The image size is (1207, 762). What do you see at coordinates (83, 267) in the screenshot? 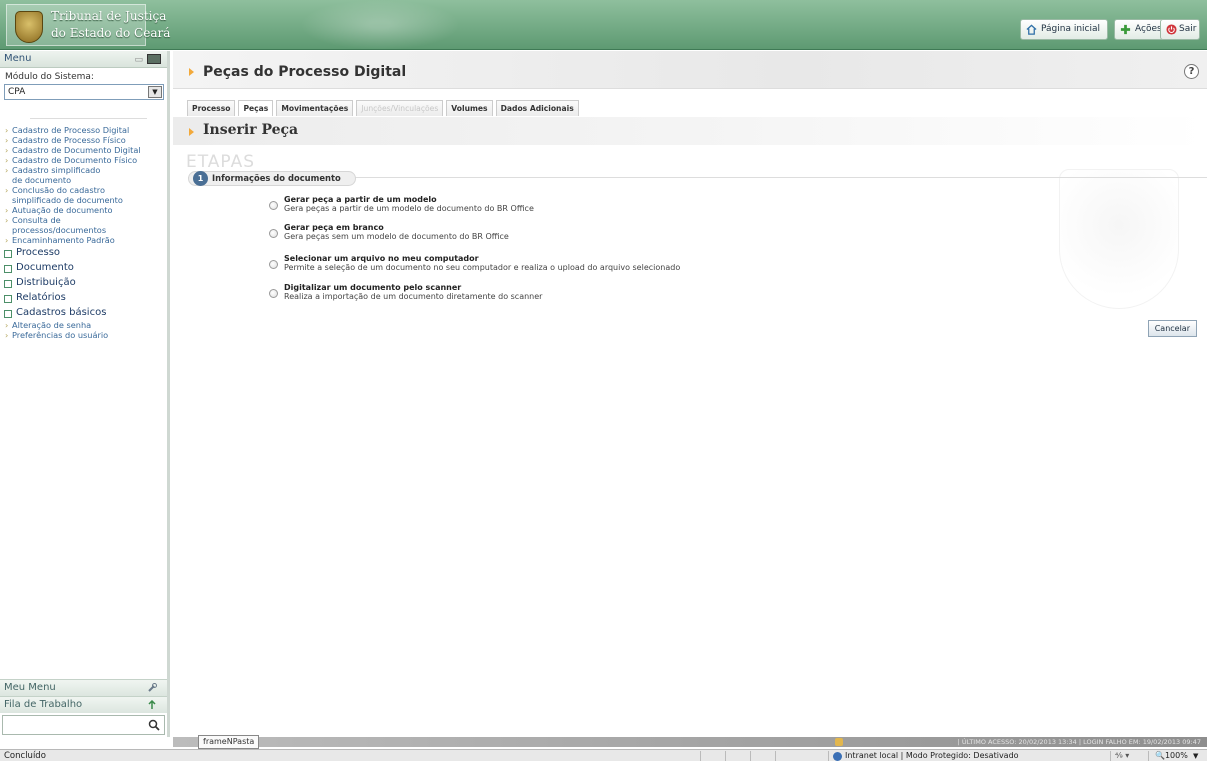
I see `sidebar-section-documento: Documento` at bounding box center [83, 267].